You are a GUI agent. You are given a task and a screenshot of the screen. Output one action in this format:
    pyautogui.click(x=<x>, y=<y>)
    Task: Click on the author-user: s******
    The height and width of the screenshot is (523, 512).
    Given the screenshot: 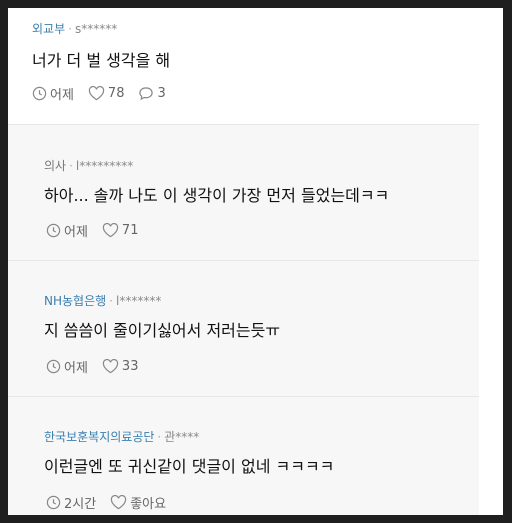 What is the action you would take?
    pyautogui.click(x=96, y=29)
    